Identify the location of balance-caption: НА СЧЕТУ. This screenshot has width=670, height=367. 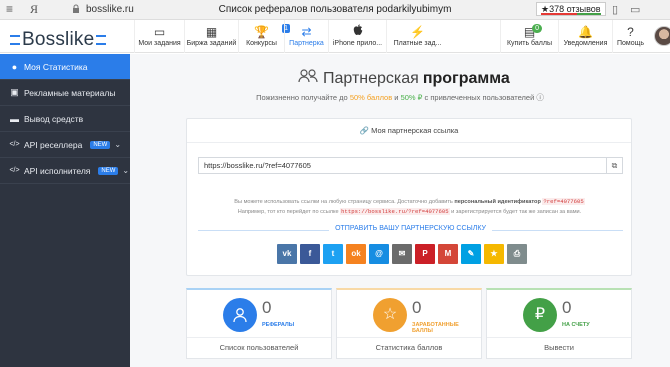
(576, 325).